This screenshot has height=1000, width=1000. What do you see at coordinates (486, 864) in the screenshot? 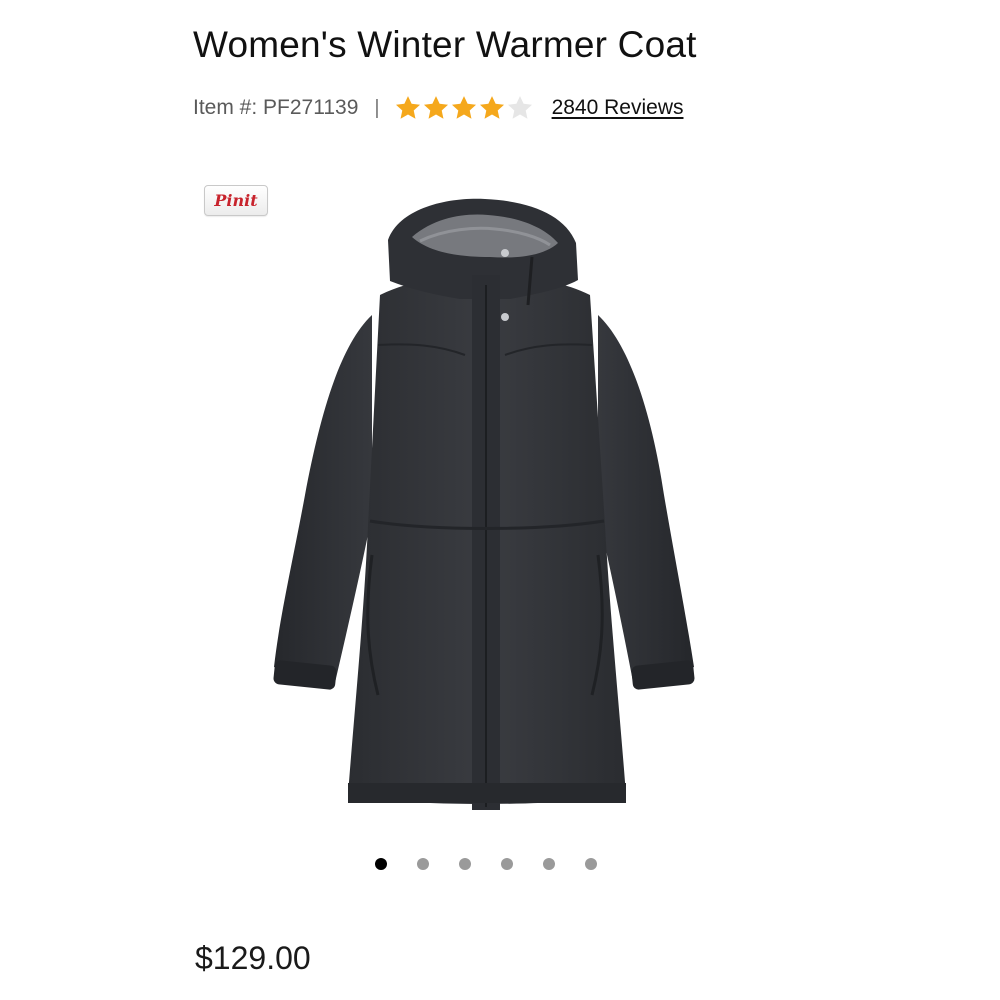
I see `image-pager` at bounding box center [486, 864].